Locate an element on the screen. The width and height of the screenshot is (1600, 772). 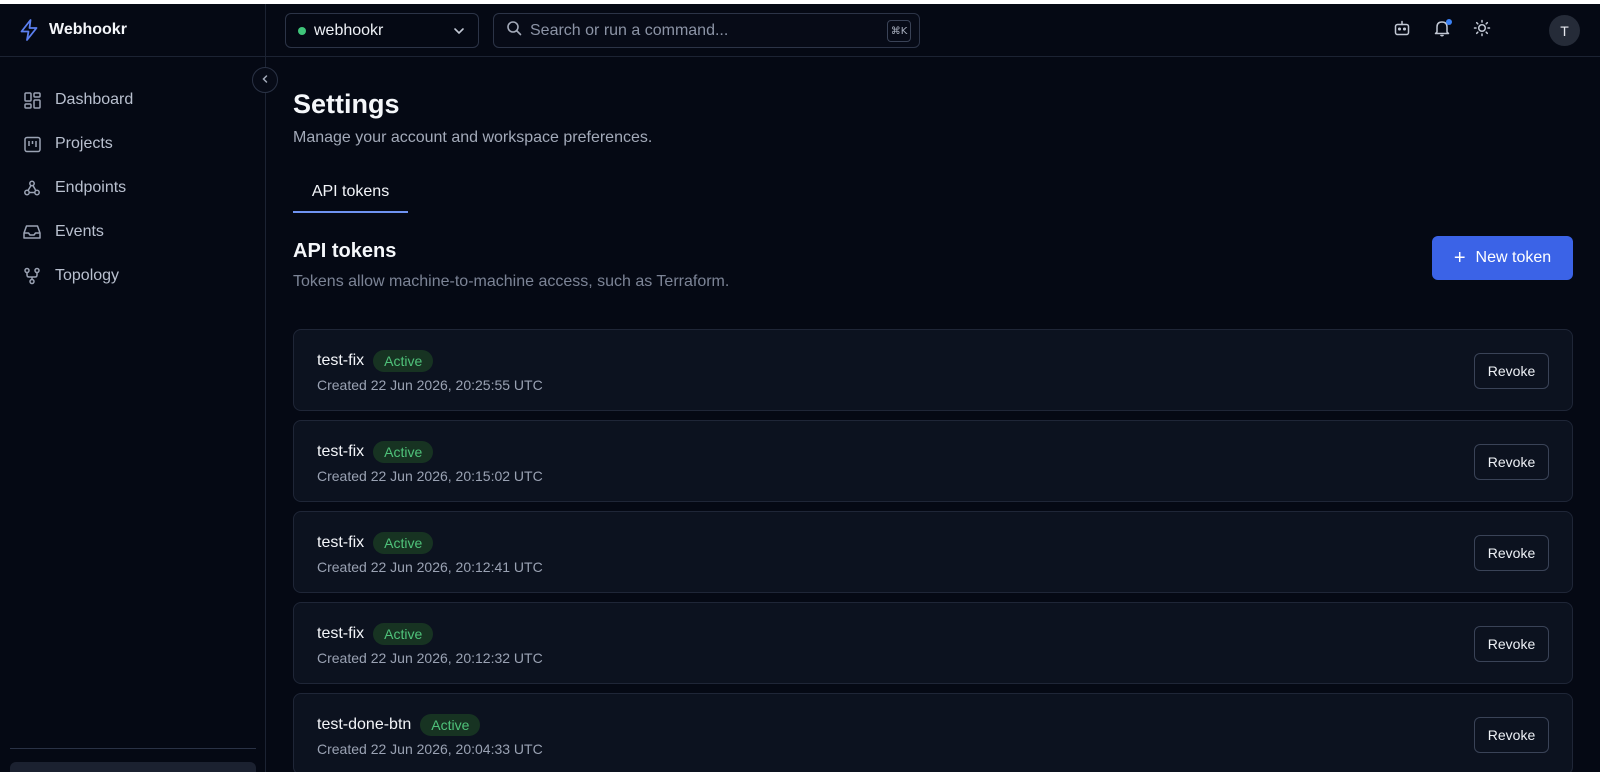
bot-icon is located at coordinates (1402, 30).